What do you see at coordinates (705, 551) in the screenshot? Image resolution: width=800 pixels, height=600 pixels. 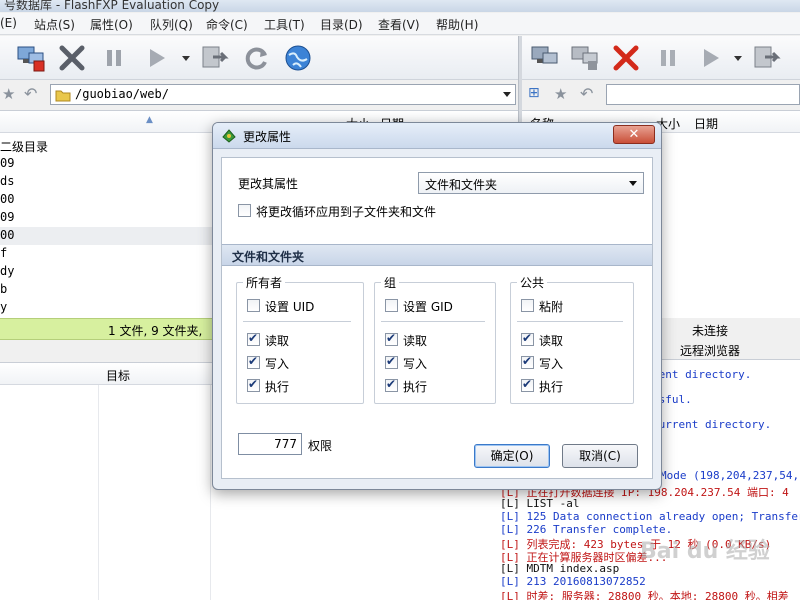 I see `watermark: Bai du 经验` at bounding box center [705, 551].